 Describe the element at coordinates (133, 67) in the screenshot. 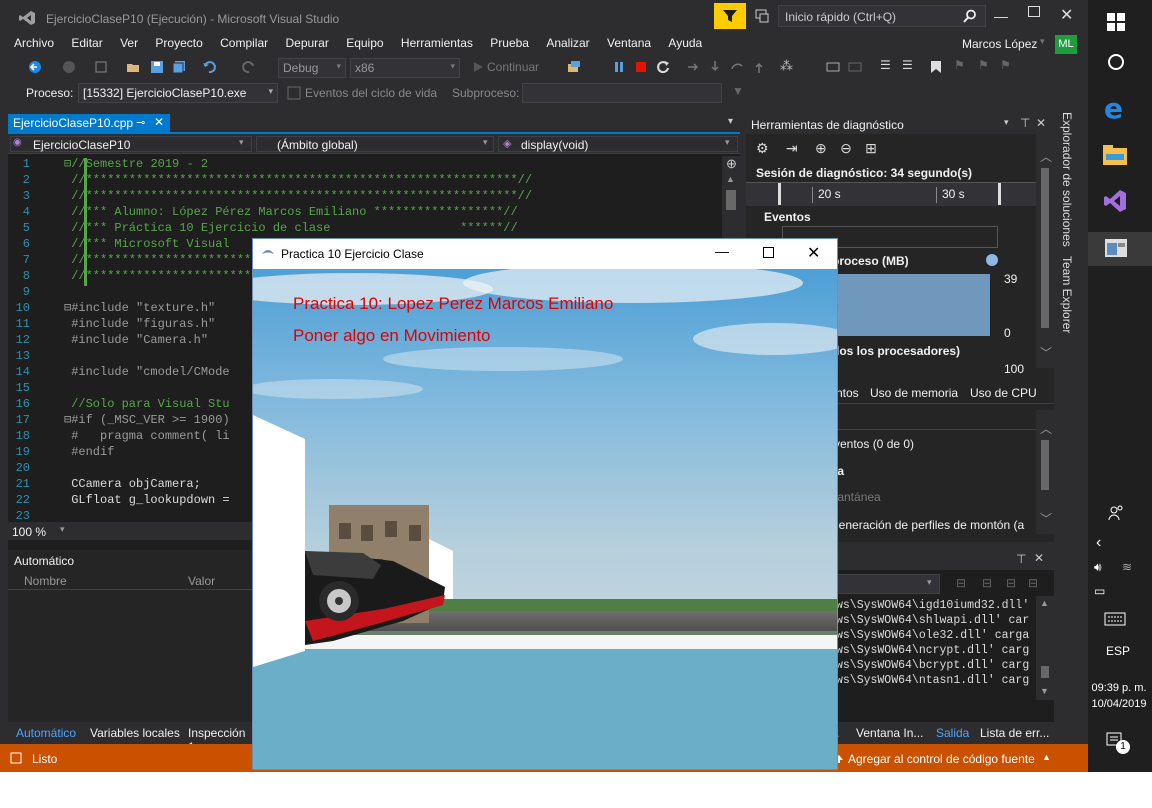

I see `open-file-icon` at that location.